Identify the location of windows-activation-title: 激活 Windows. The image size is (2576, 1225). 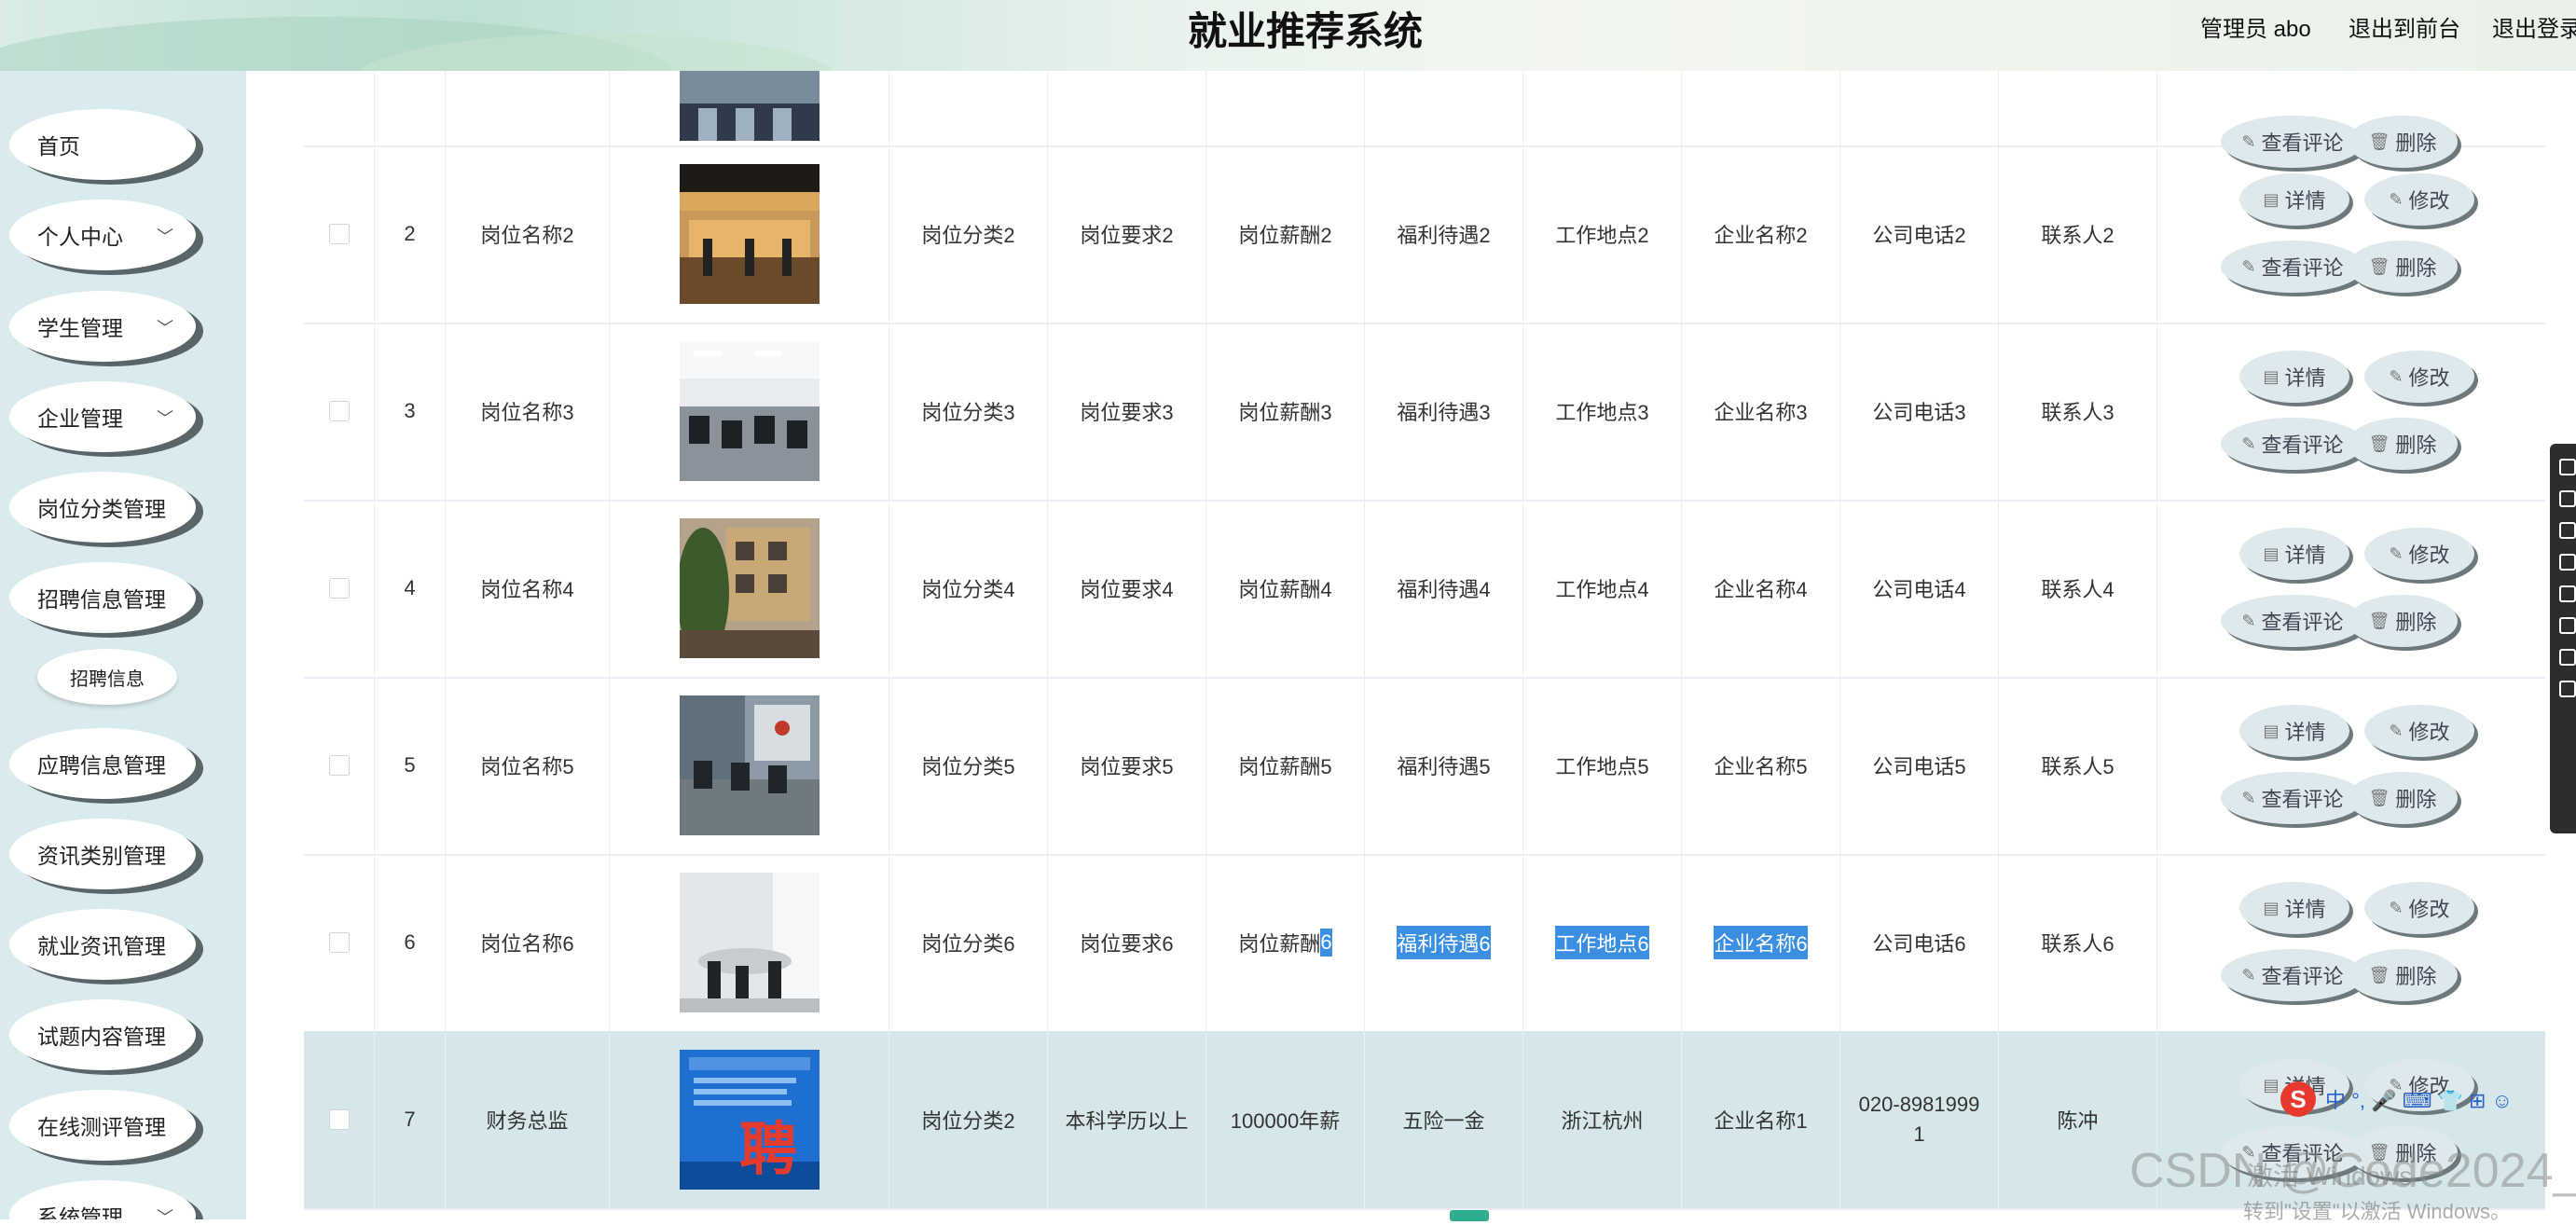
(2330, 1176).